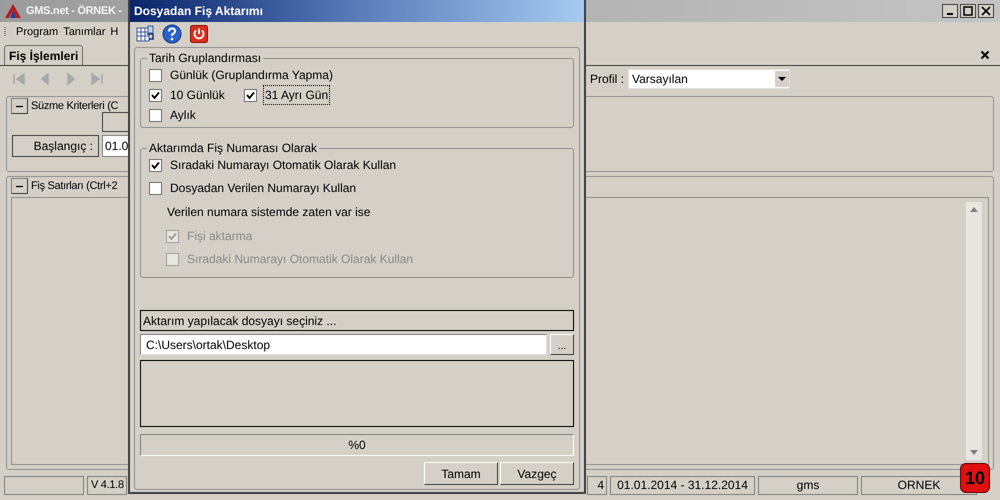 The height and width of the screenshot is (500, 1000). I want to click on checkbox-label: Dosyadan Verilen Numarayı Kullan, so click(263, 188).